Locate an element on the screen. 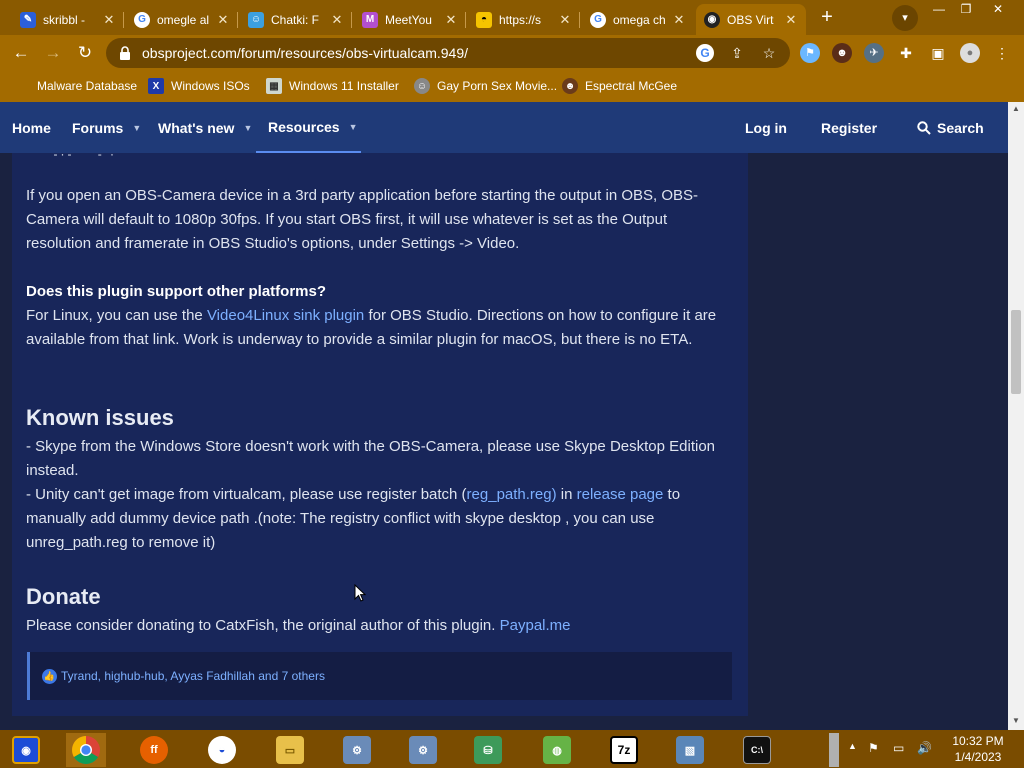 The height and width of the screenshot is (768, 1024). tab-title: Chatki: F is located at coordinates (295, 19).